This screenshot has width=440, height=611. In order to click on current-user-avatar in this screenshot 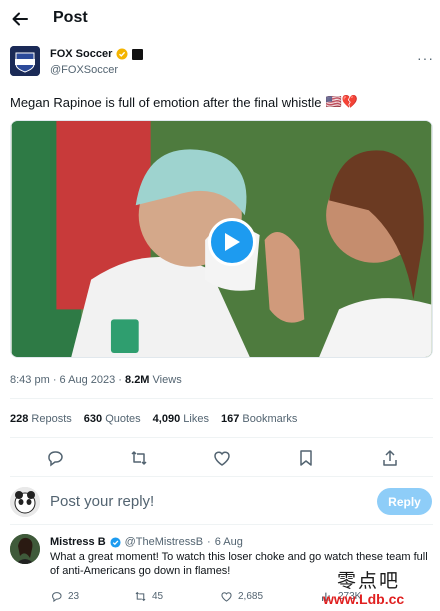, I will do `click(25, 502)`.